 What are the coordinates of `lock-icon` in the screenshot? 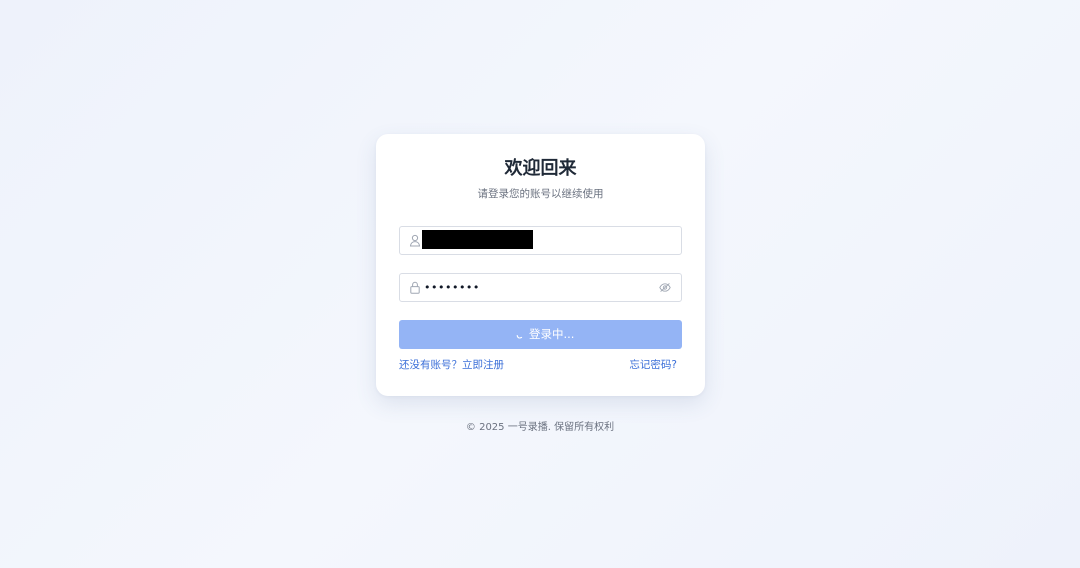 It's located at (415, 287).